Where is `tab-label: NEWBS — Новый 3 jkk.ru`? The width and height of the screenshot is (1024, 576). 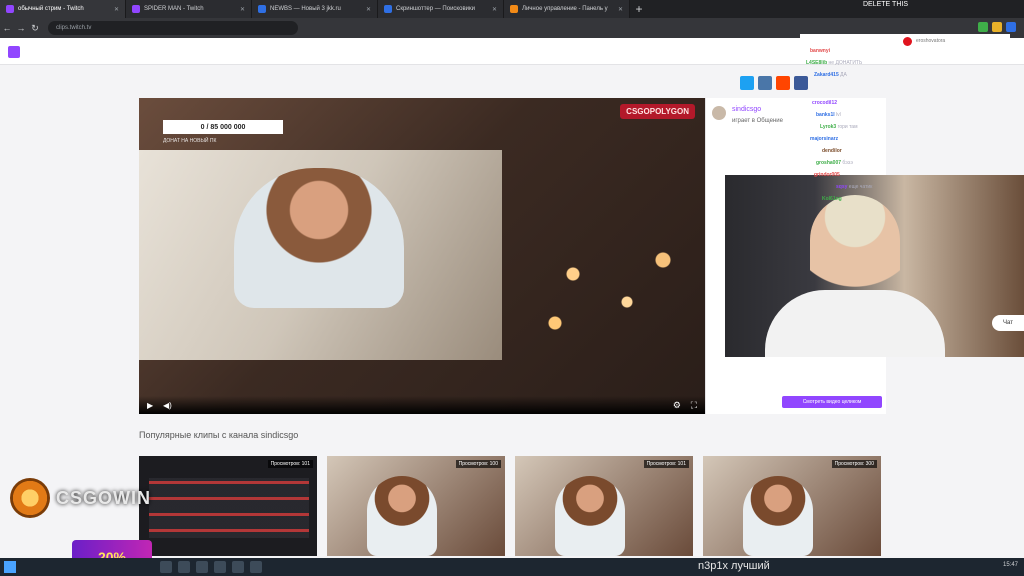 tab-label: NEWBS — Новый 3 jkk.ru is located at coordinates (305, 9).